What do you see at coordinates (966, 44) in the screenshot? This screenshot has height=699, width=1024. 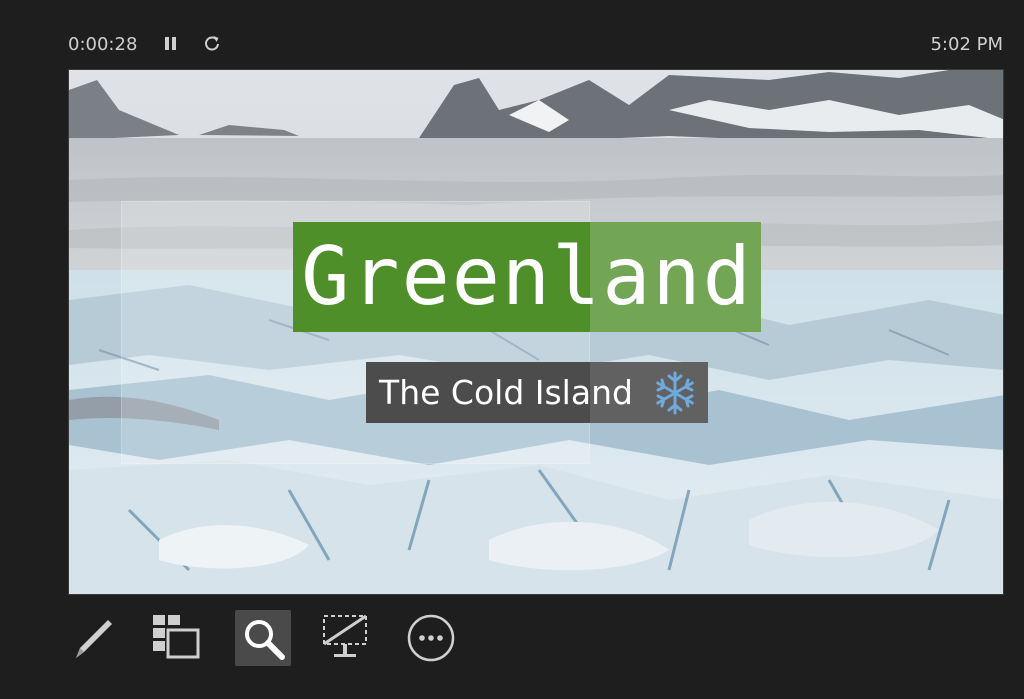 I see `clock: 5:02 PM` at bounding box center [966, 44].